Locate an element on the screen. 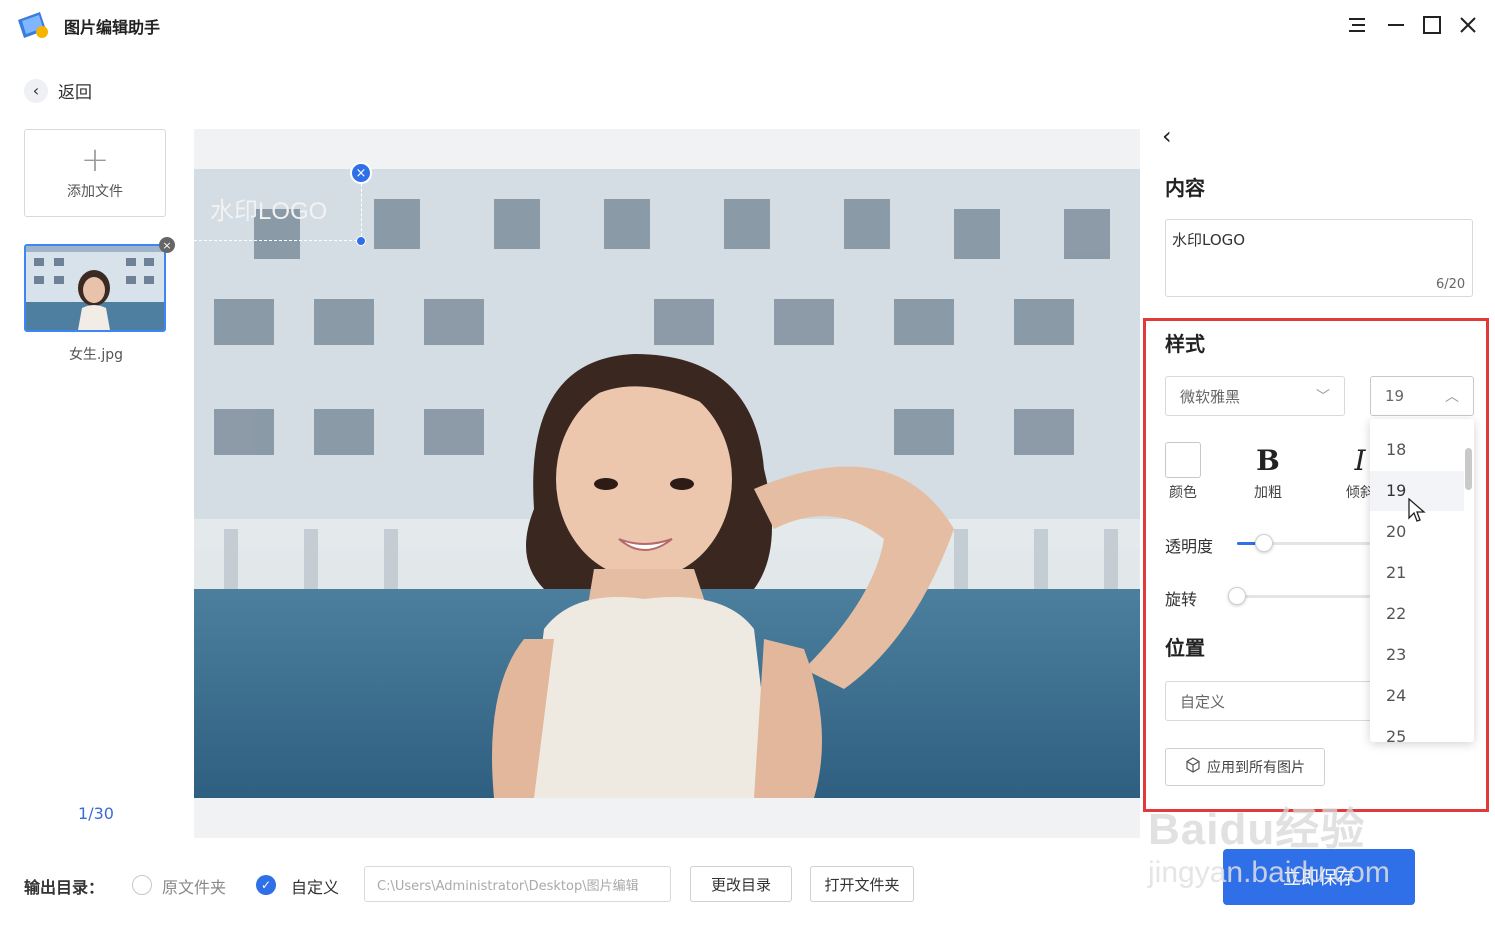  font-size-select: 19 ︿ is located at coordinates (1422, 396).